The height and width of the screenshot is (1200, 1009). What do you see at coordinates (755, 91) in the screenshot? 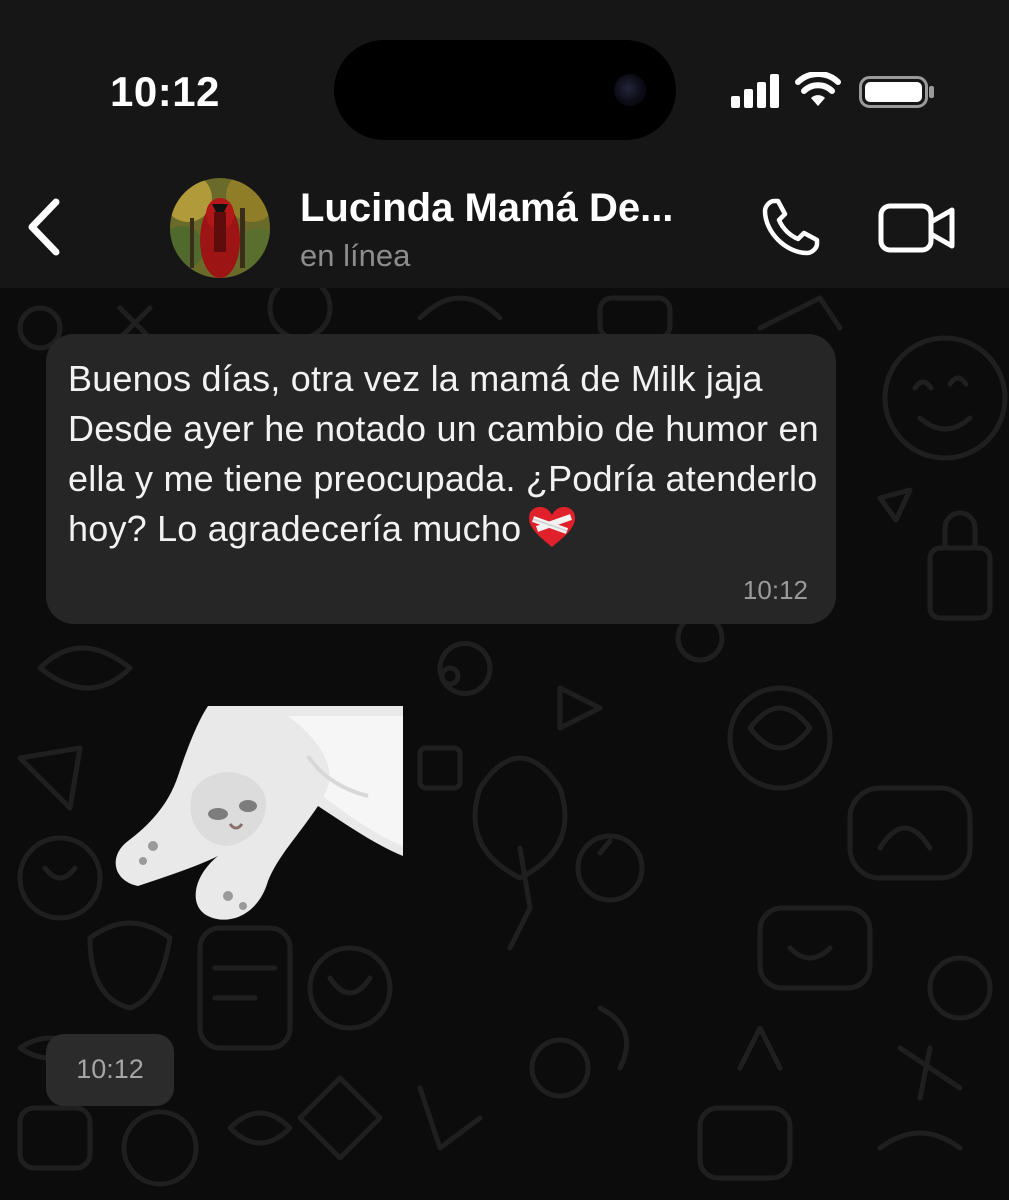
I see `signal-icon` at bounding box center [755, 91].